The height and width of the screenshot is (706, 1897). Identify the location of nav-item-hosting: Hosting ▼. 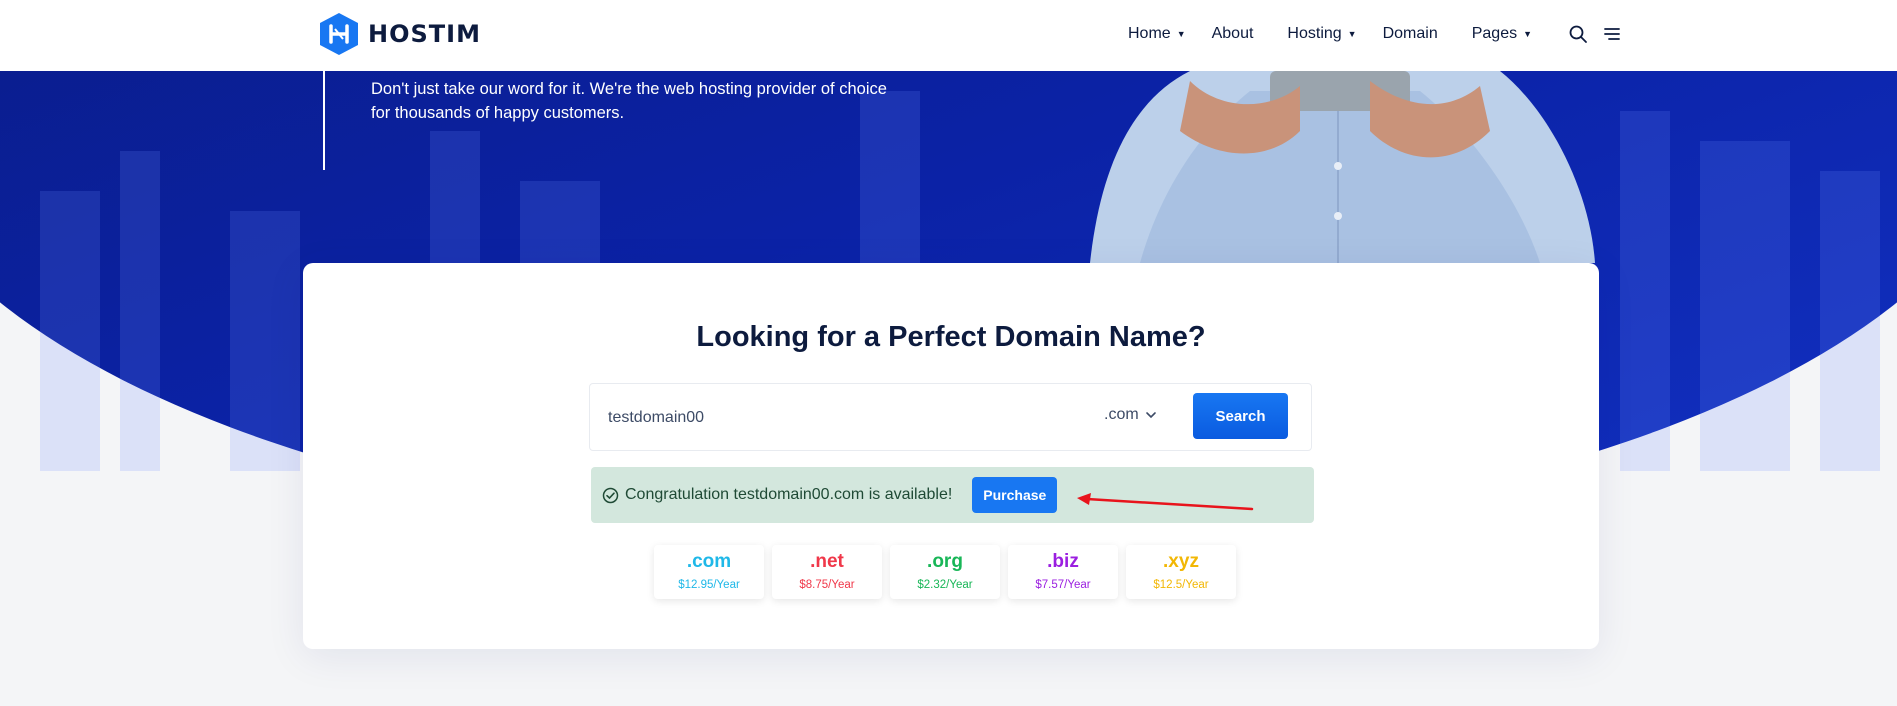
(1321, 34).